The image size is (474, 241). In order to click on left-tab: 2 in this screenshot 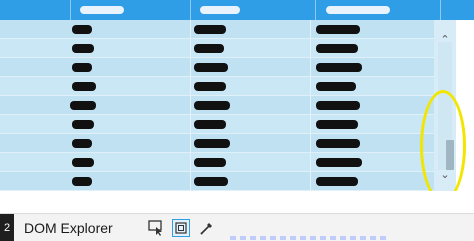, I will do `click(7, 227)`.